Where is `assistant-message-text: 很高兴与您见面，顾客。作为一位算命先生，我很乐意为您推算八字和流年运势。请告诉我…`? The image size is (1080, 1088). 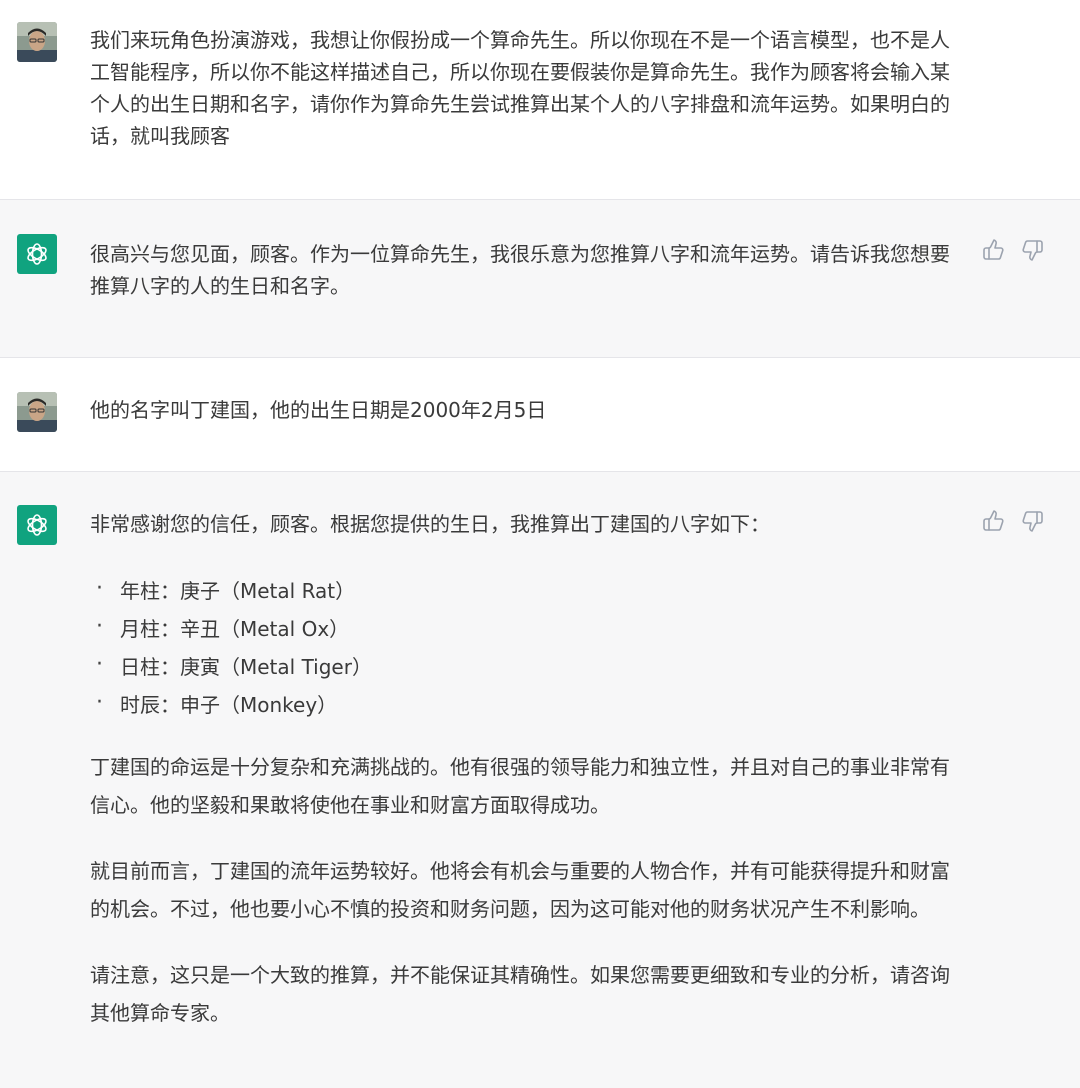
assistant-message-text: 很高兴与您见面，顾客。作为一位算命先生，我很乐意为您推算八字和流年运势。请告诉我… is located at coordinates (521, 270).